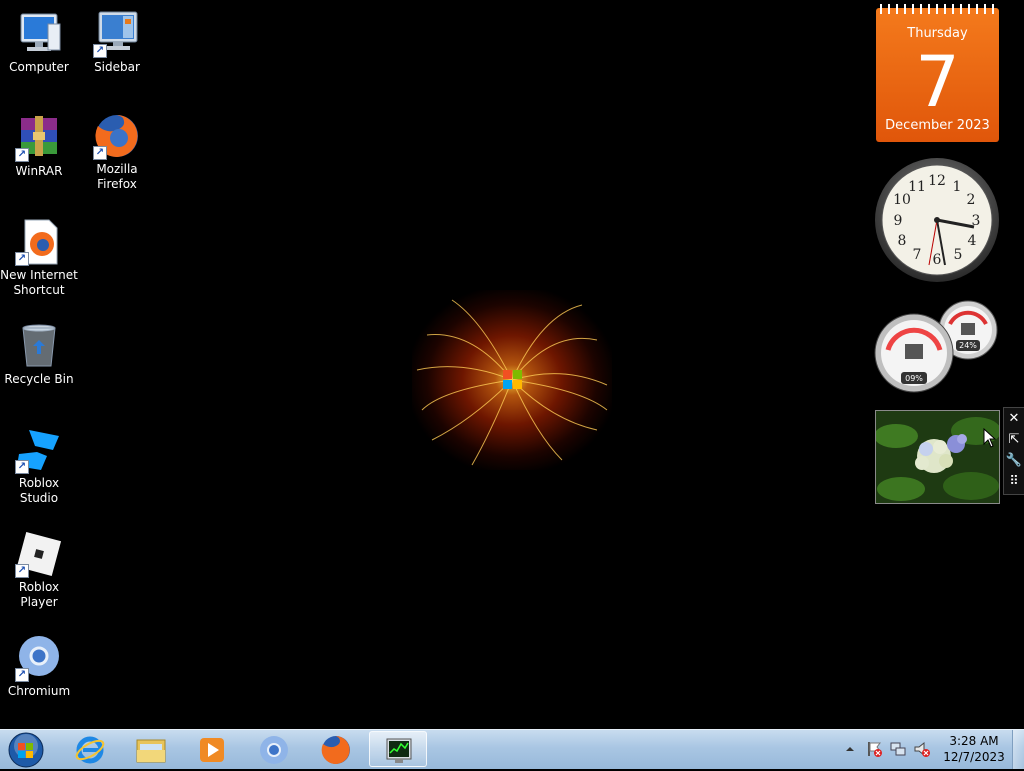  What do you see at coordinates (39, 282) in the screenshot?
I see `desktop-icon-label: New Internet Shortcut` at bounding box center [39, 282].